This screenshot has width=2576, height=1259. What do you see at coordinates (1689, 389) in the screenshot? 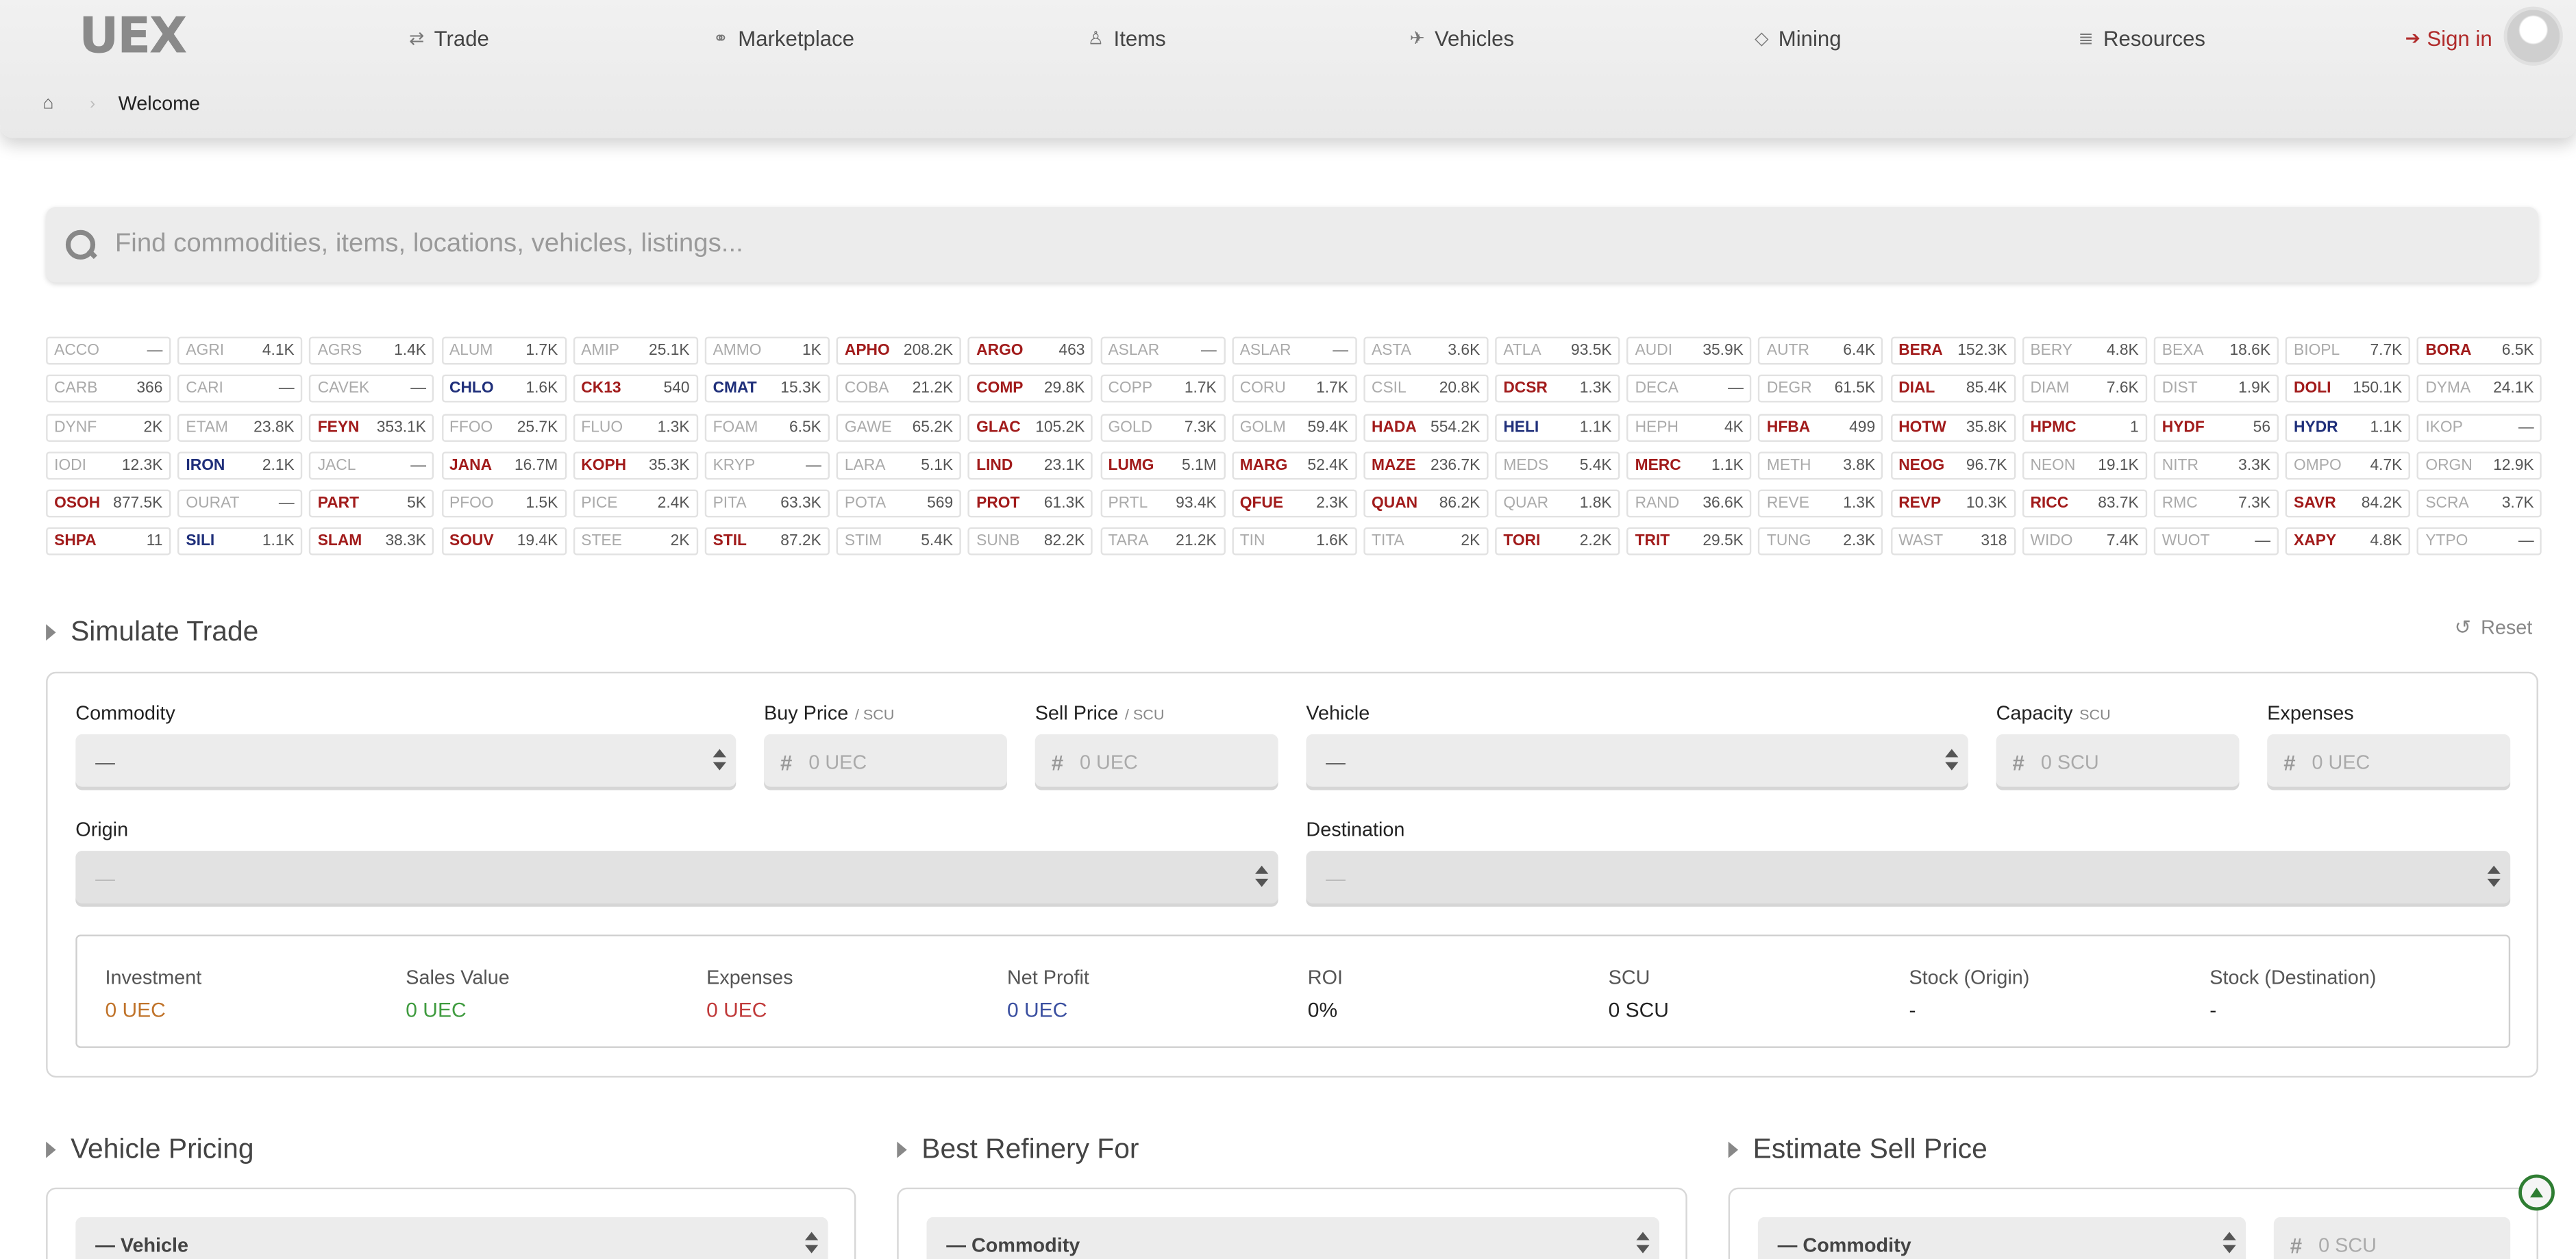
I see `ticker-item: DECA —` at bounding box center [1689, 389].